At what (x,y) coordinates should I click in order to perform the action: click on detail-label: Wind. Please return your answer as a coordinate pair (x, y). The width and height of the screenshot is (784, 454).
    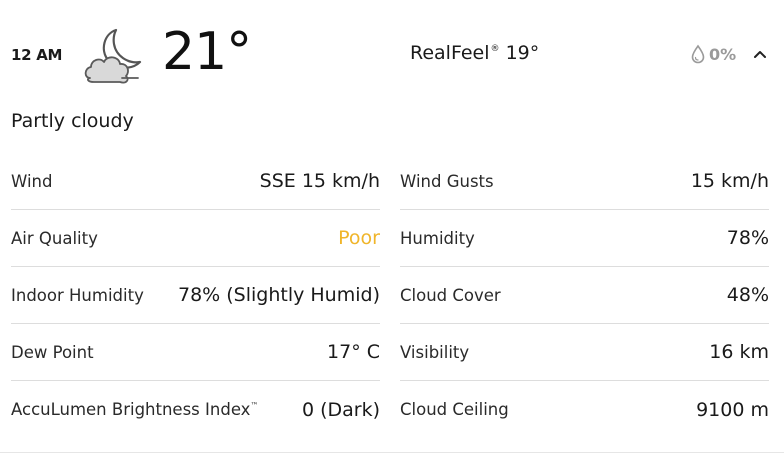
    Looking at the image, I should click on (32, 181).